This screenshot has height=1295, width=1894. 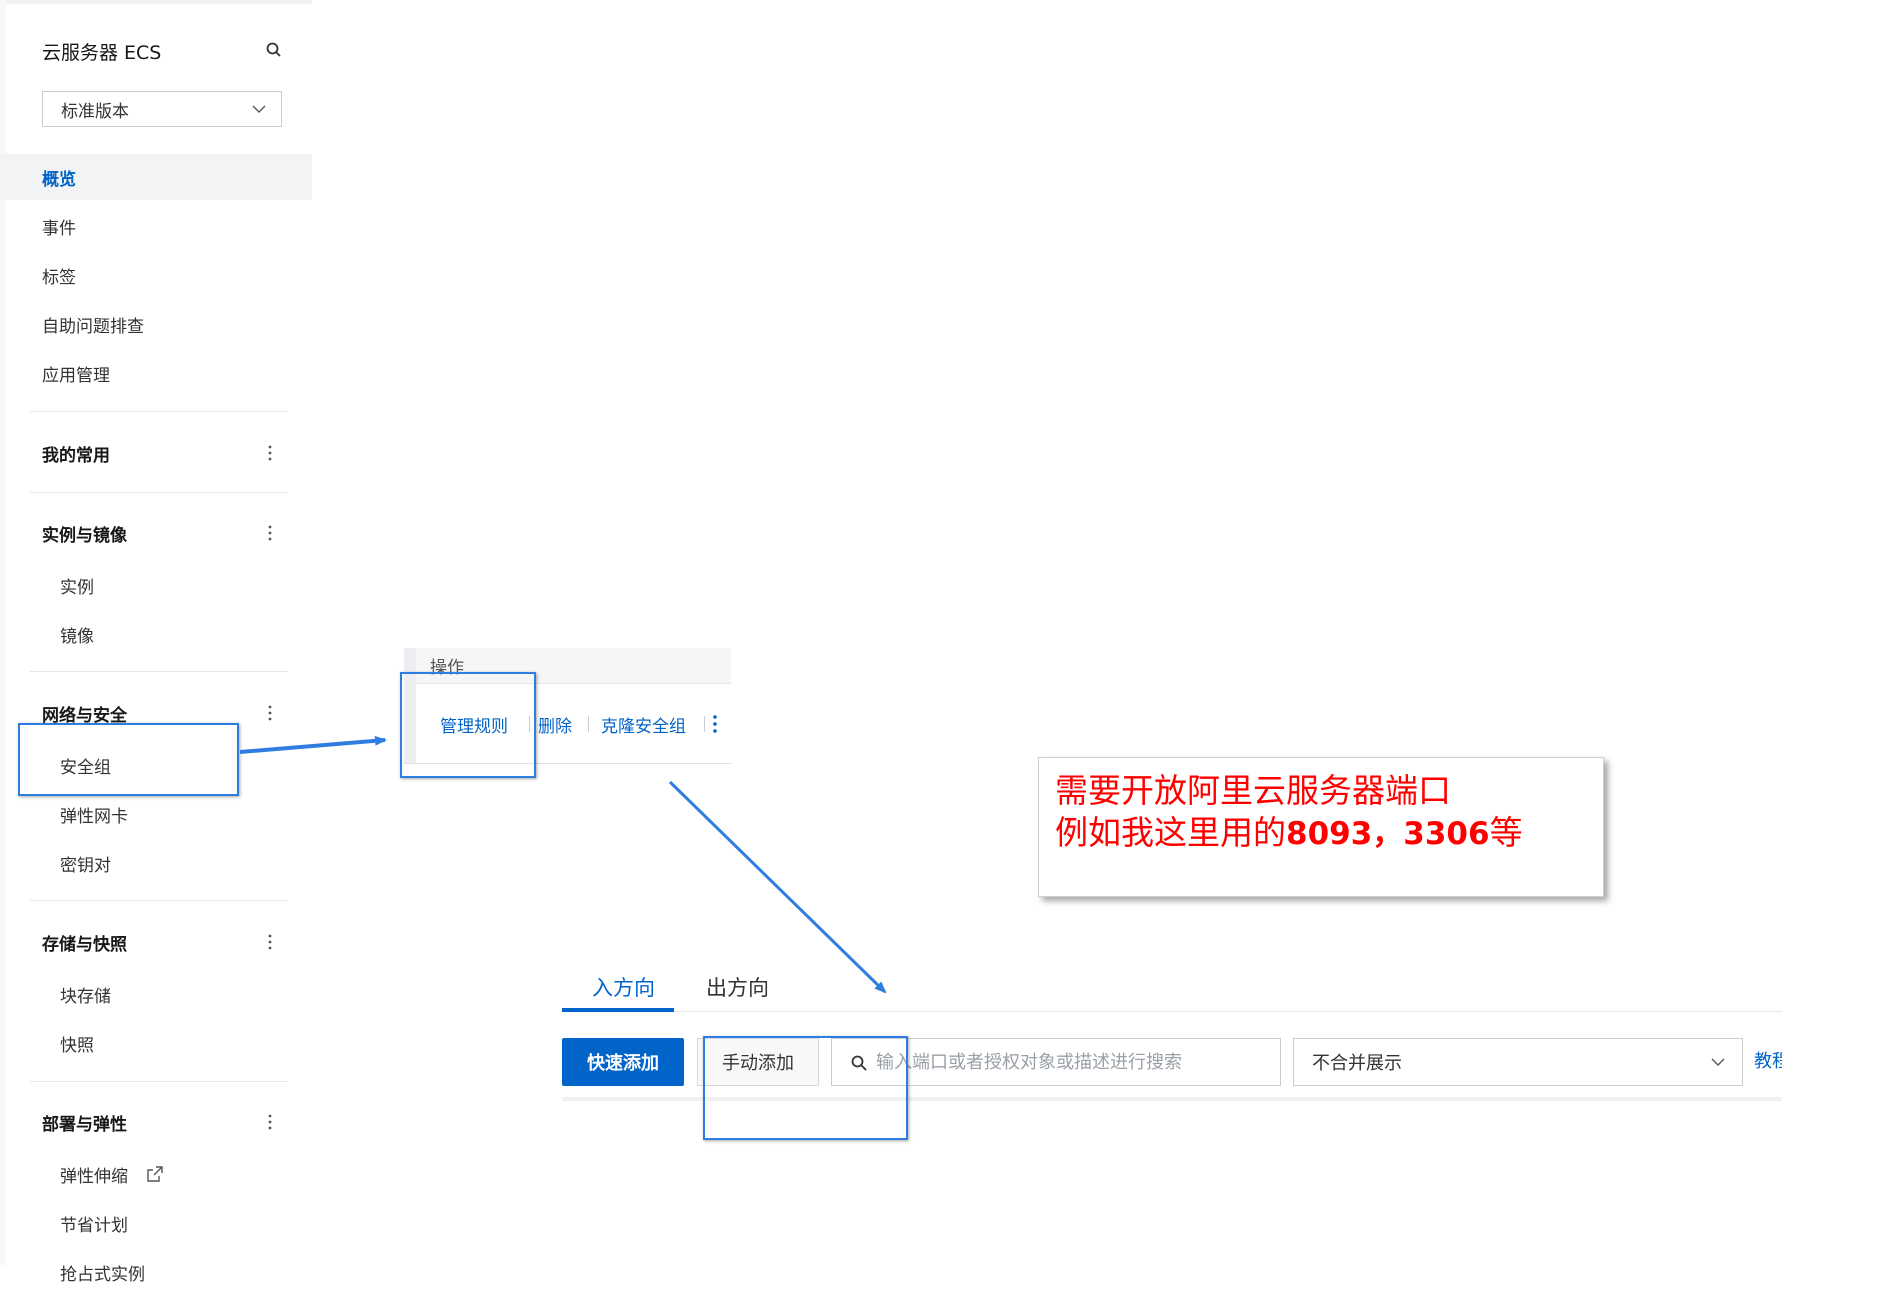 What do you see at coordinates (156, 994) in the screenshot?
I see `sidebar-item-block-storage: 块存储` at bounding box center [156, 994].